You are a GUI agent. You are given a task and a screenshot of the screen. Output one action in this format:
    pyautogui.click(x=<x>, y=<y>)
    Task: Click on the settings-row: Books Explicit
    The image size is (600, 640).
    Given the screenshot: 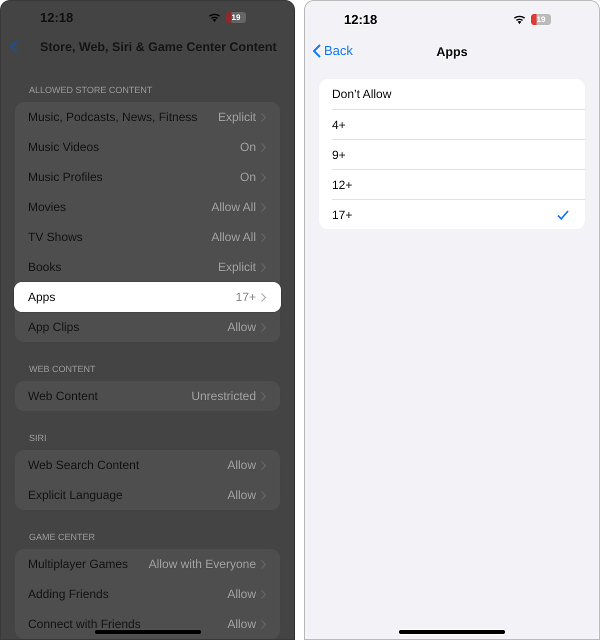 What is the action you would take?
    pyautogui.click(x=147, y=267)
    